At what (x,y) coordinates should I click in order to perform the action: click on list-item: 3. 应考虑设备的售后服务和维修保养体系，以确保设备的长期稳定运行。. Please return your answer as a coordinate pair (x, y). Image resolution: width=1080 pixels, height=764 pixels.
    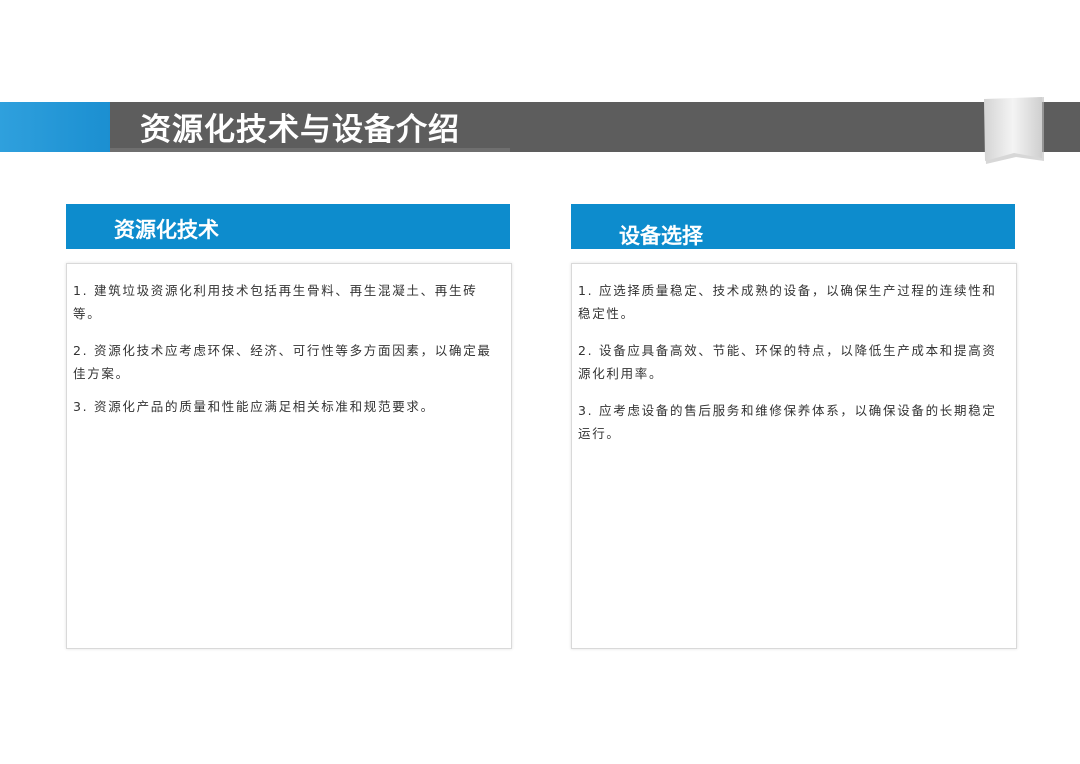
    Looking at the image, I should click on (787, 422).